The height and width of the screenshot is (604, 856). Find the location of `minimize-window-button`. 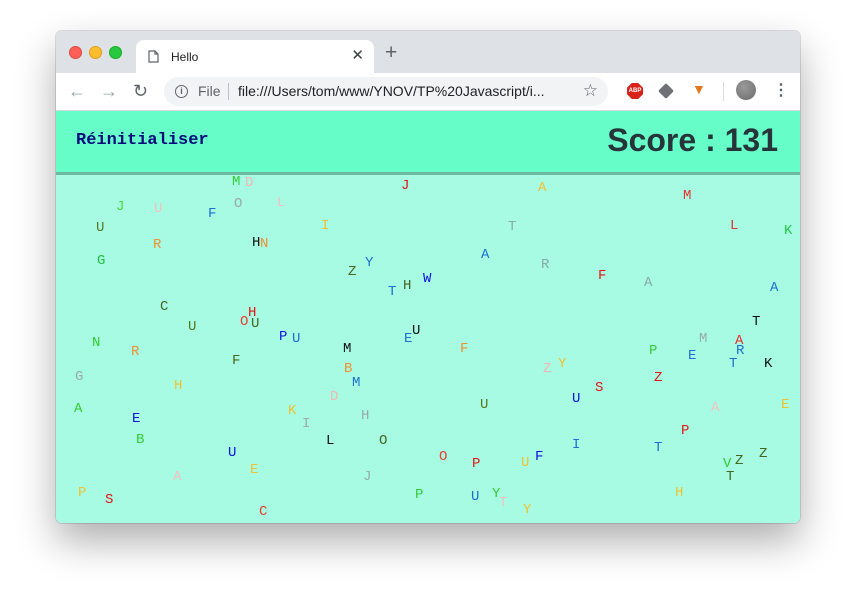

minimize-window-button is located at coordinates (95, 52).